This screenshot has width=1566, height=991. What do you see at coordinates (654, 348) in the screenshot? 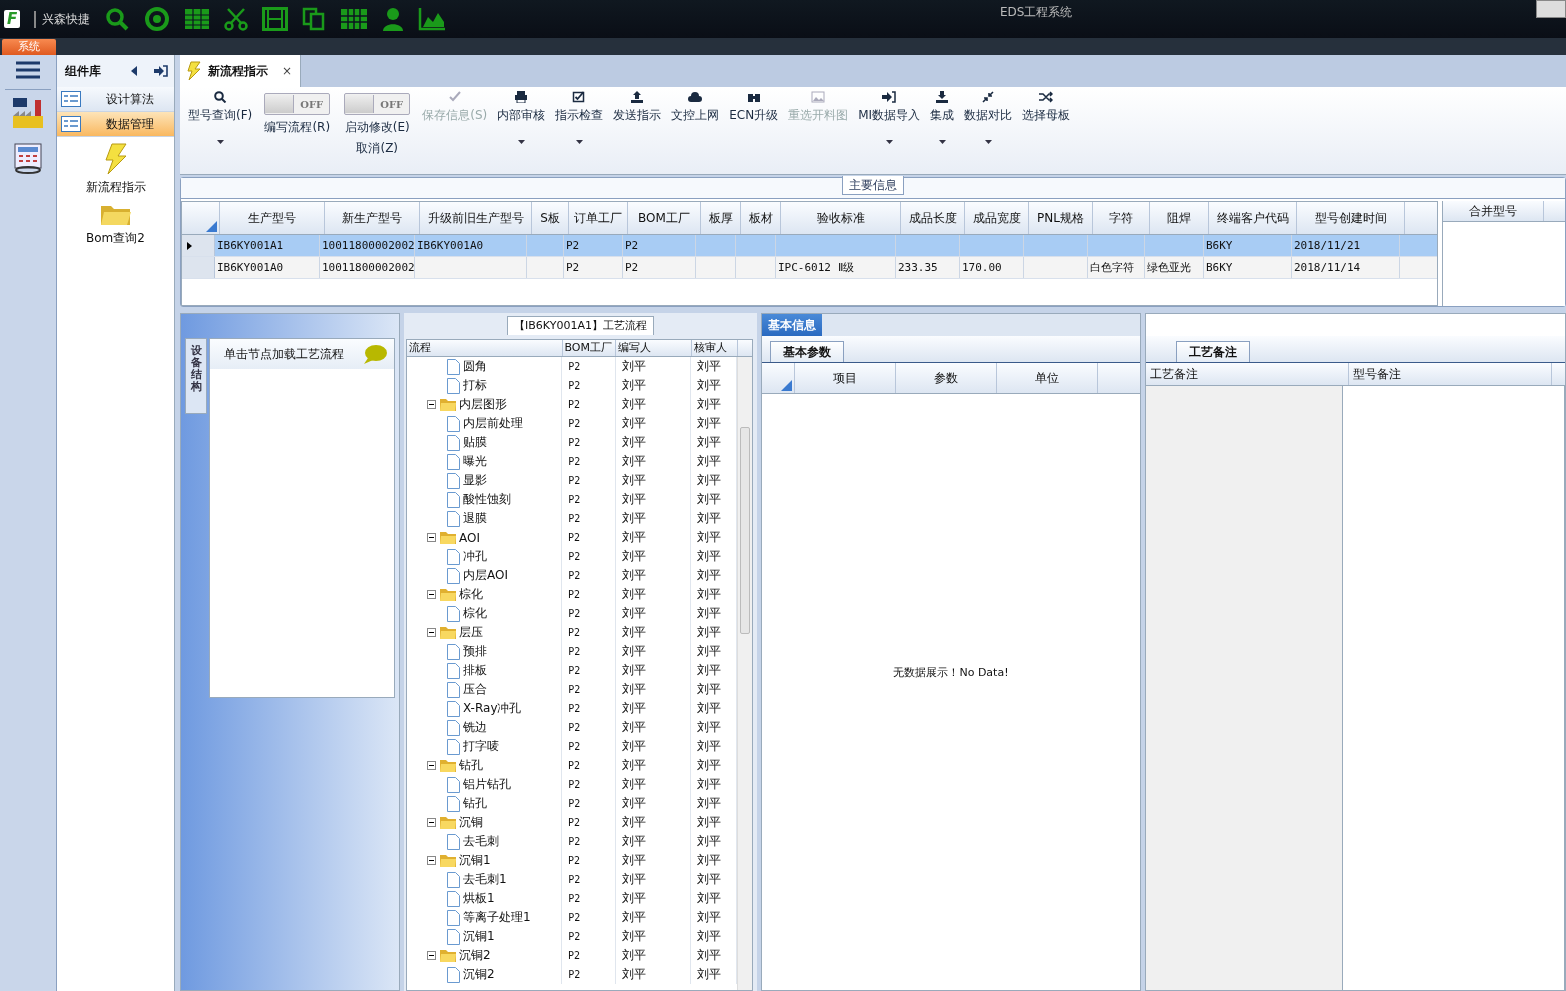
I see `column-header: 编写人` at bounding box center [654, 348].